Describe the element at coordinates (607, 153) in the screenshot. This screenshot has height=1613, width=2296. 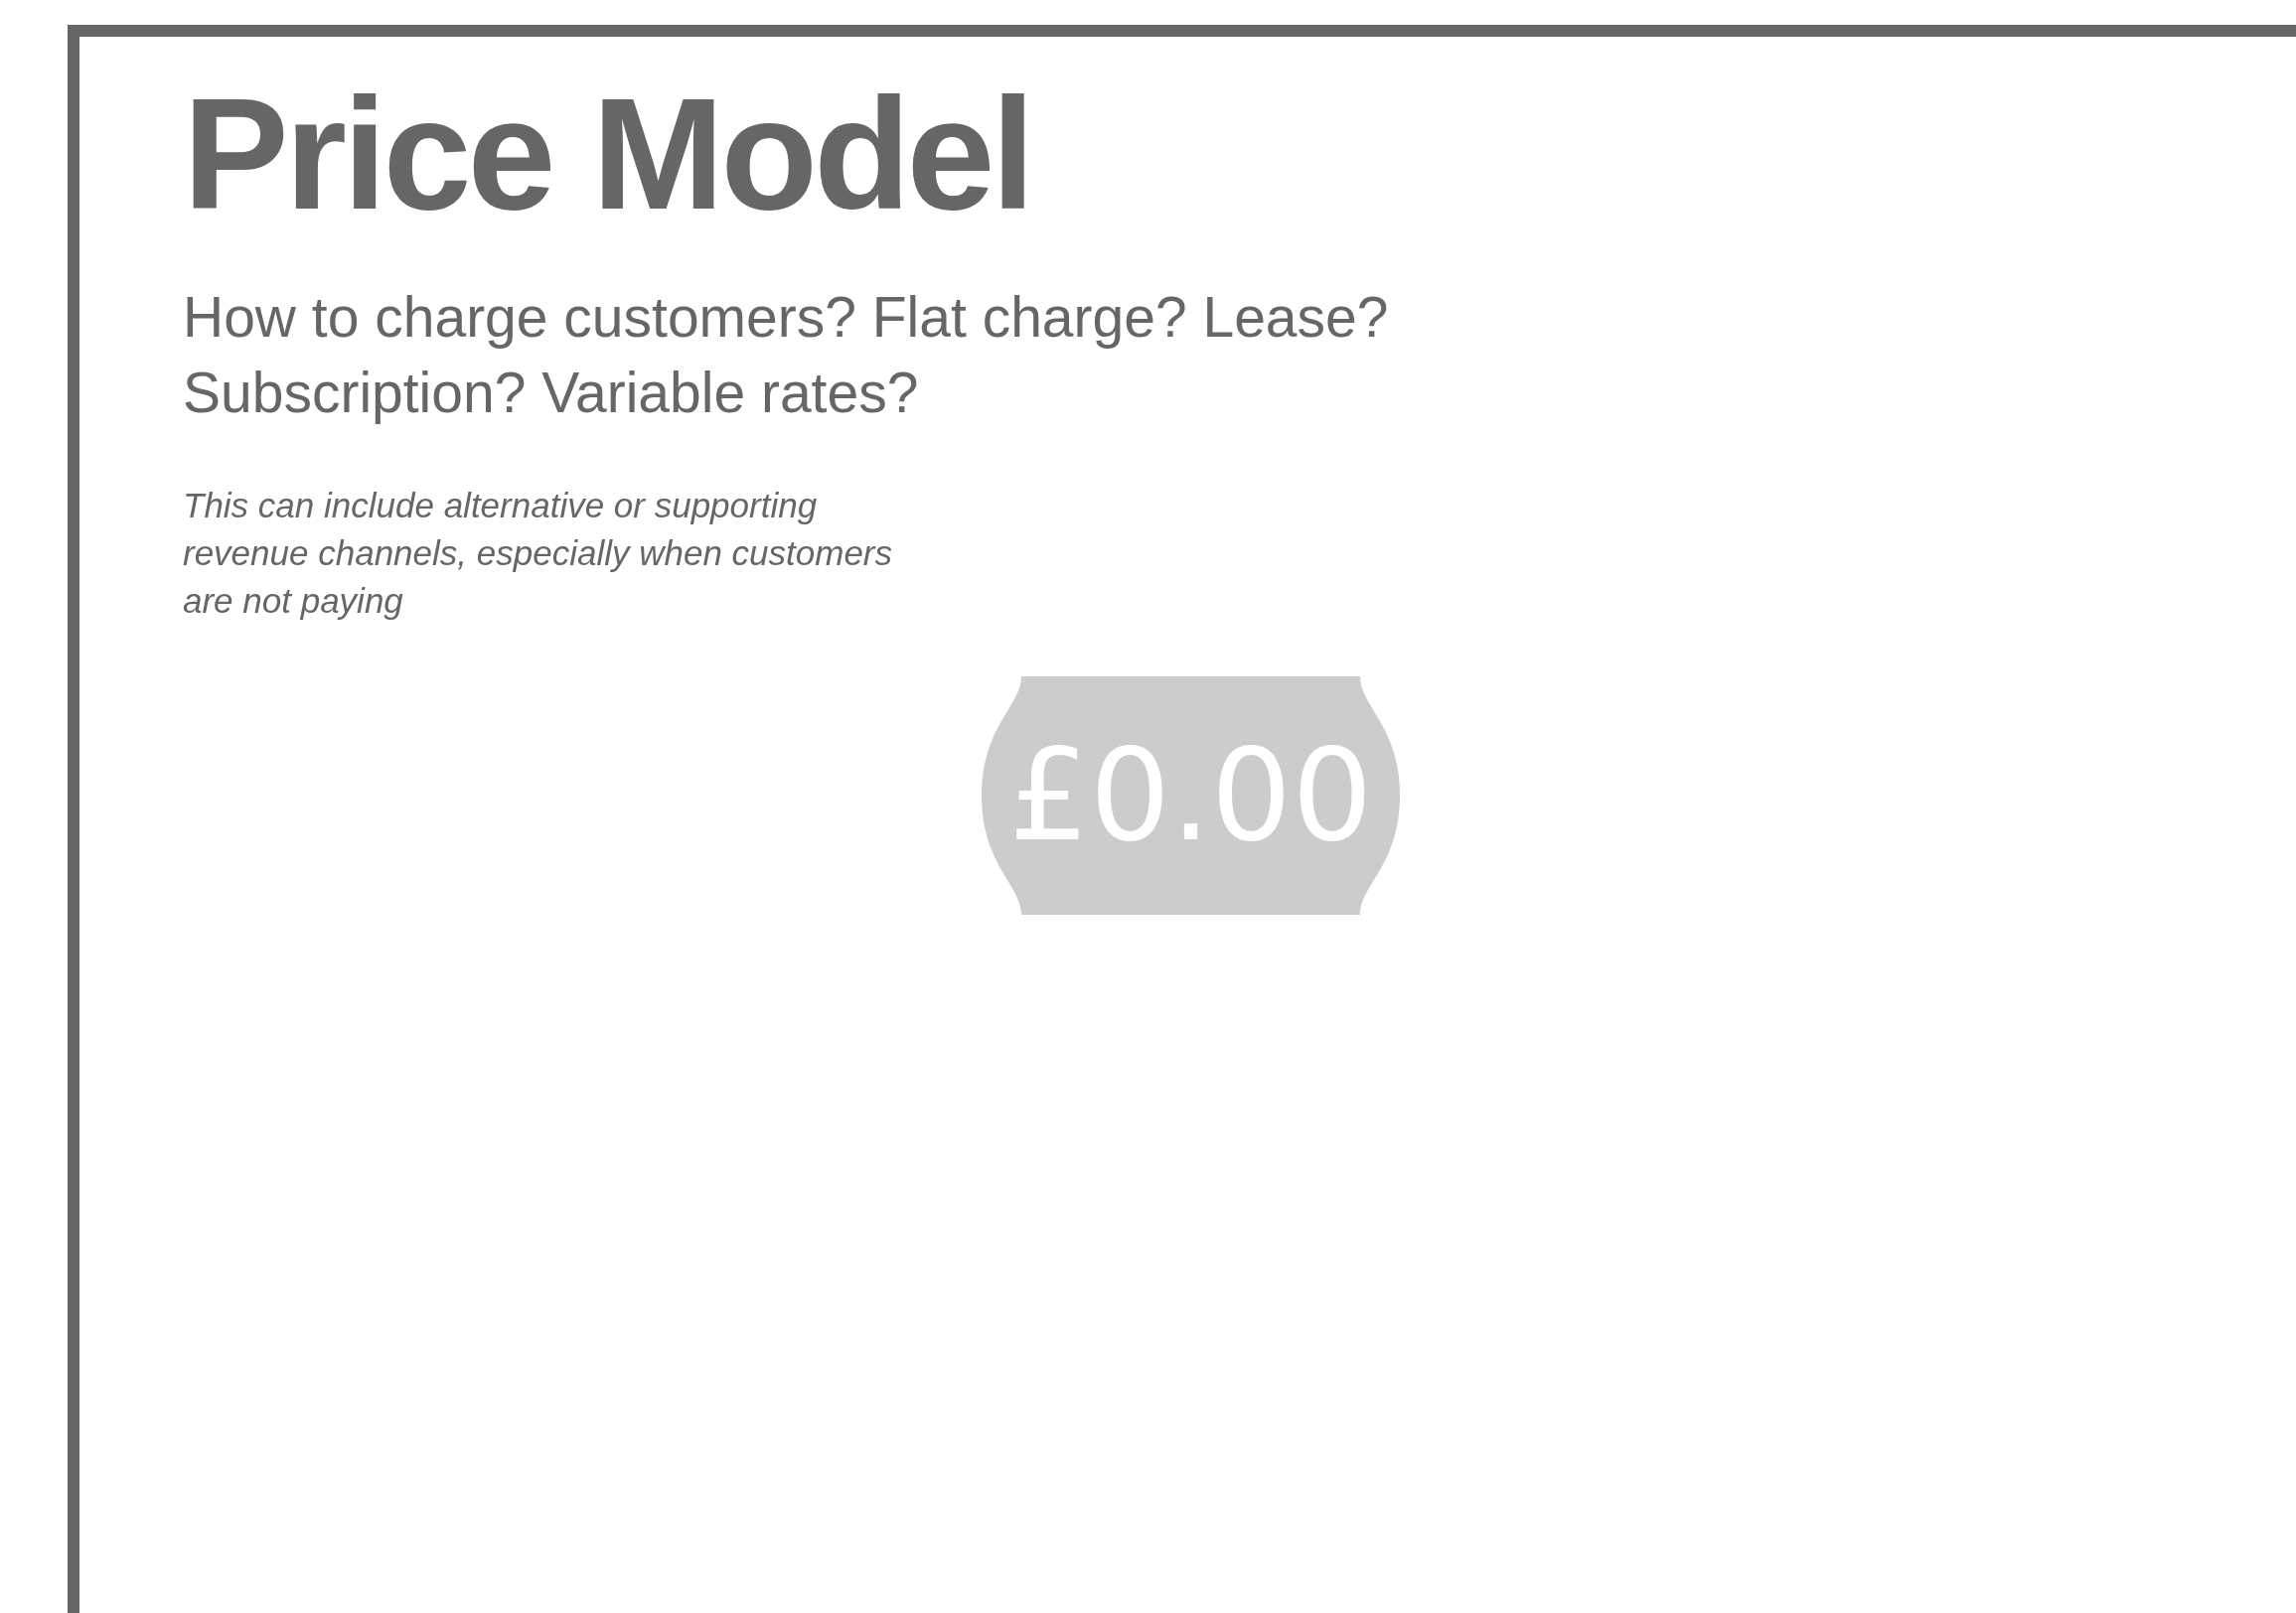
I see `section-title: Price Model` at that location.